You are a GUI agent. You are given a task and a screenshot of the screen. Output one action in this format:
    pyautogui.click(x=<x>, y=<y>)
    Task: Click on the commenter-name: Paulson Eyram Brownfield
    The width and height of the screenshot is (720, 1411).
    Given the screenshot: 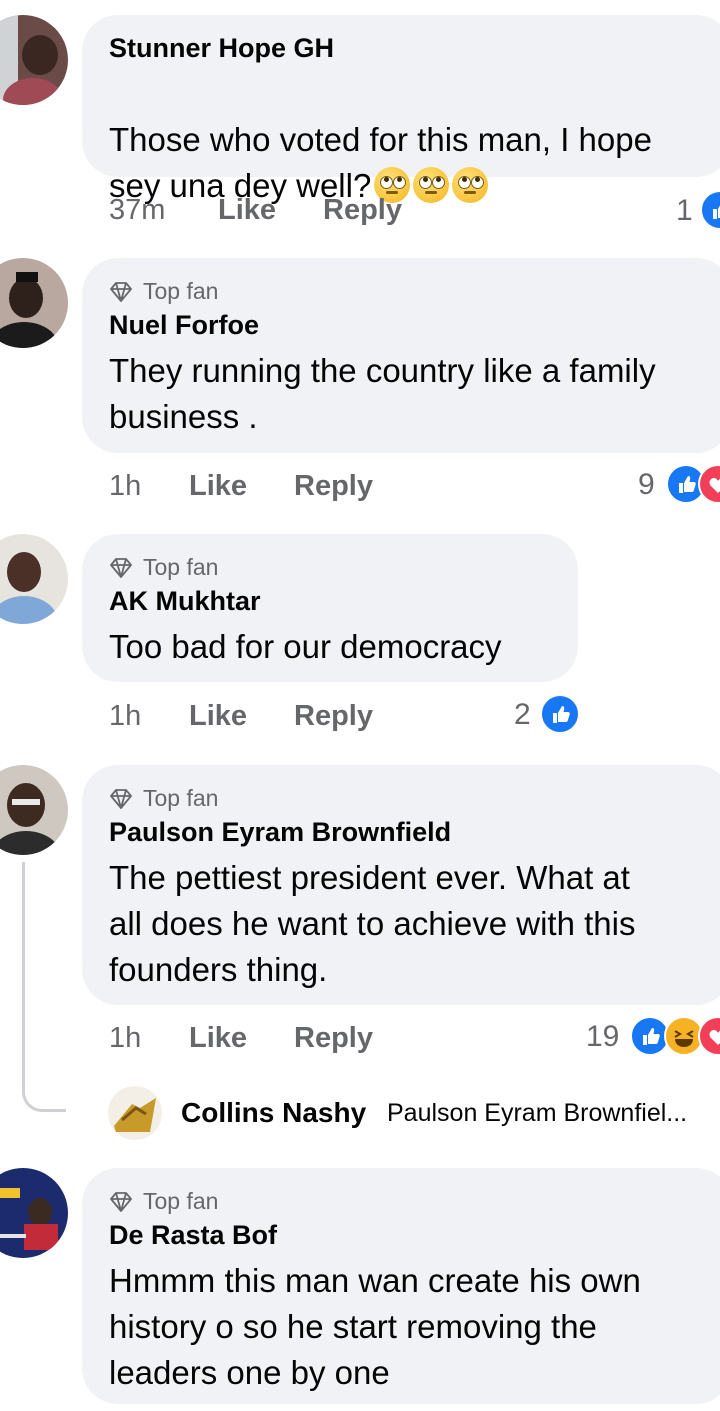 What is the action you would take?
    pyautogui.click(x=280, y=832)
    